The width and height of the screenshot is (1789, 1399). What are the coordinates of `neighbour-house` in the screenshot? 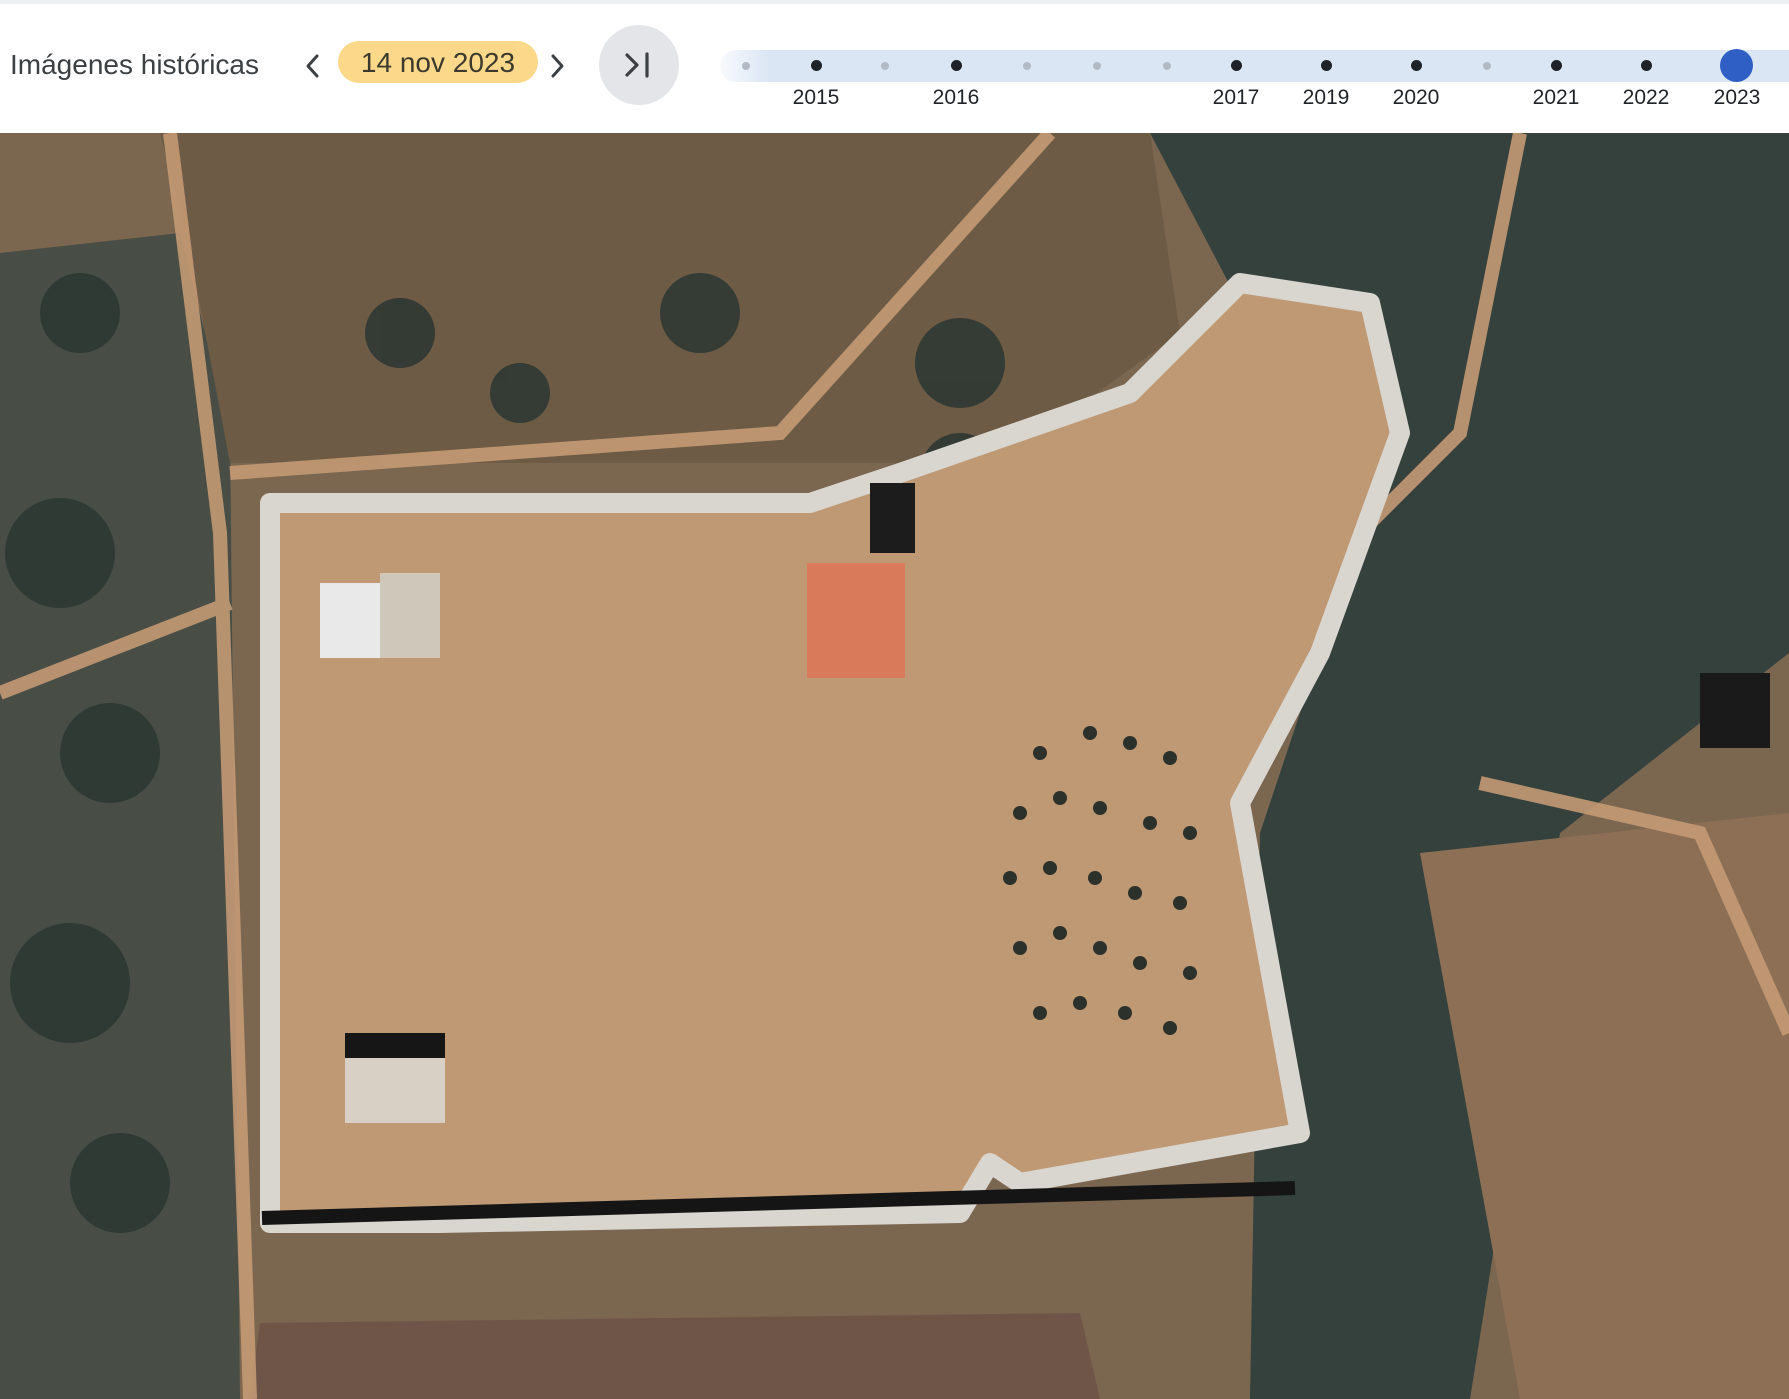 It's located at (1735, 710).